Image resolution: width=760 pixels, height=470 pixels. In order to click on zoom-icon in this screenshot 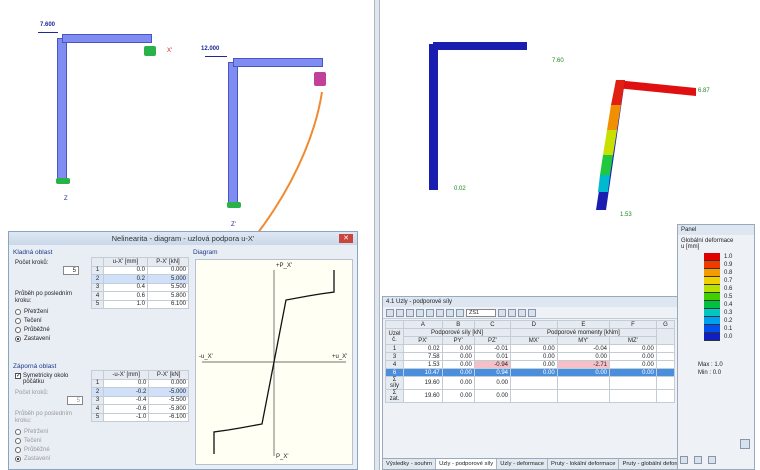, I will do `click(745, 444)`.